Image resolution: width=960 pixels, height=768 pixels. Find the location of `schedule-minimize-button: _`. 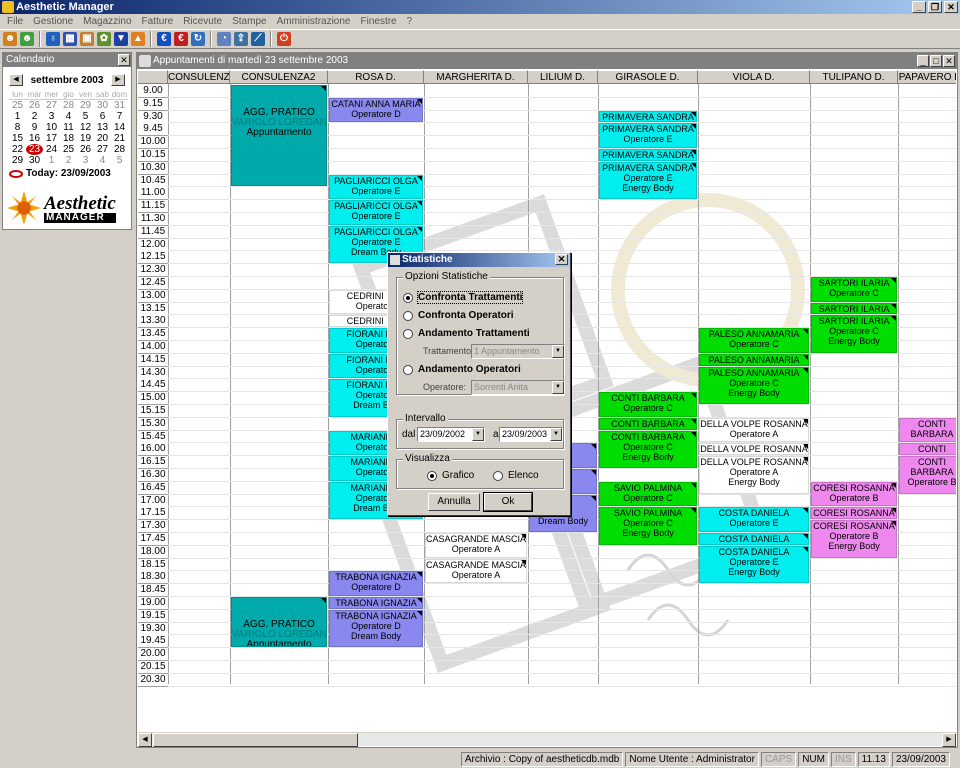

schedule-minimize-button: _ is located at coordinates (923, 61).